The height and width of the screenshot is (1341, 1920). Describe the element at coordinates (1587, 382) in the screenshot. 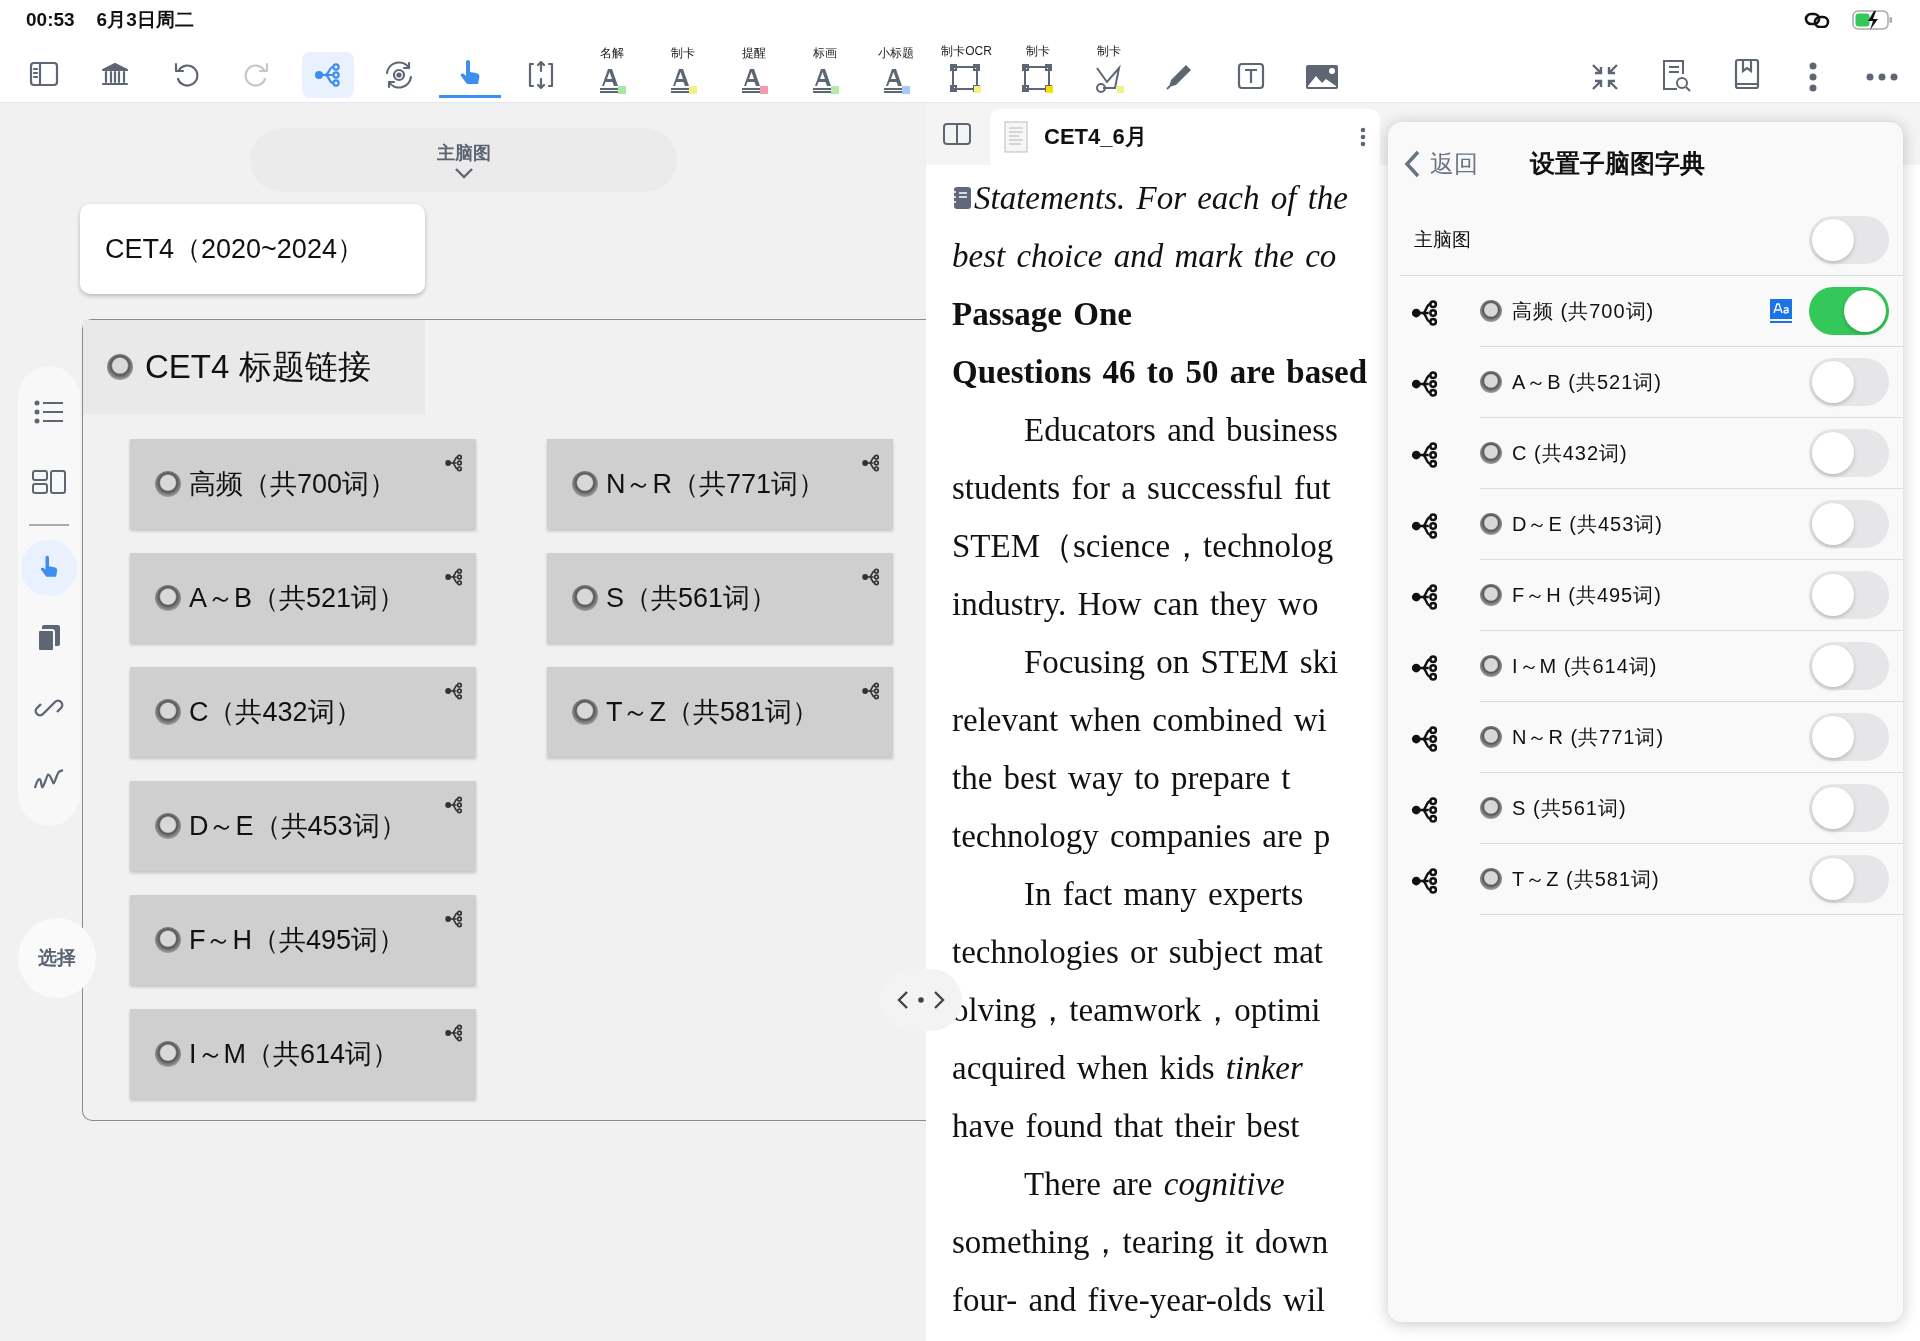

I see `row-label: A～B (共521词)` at that location.